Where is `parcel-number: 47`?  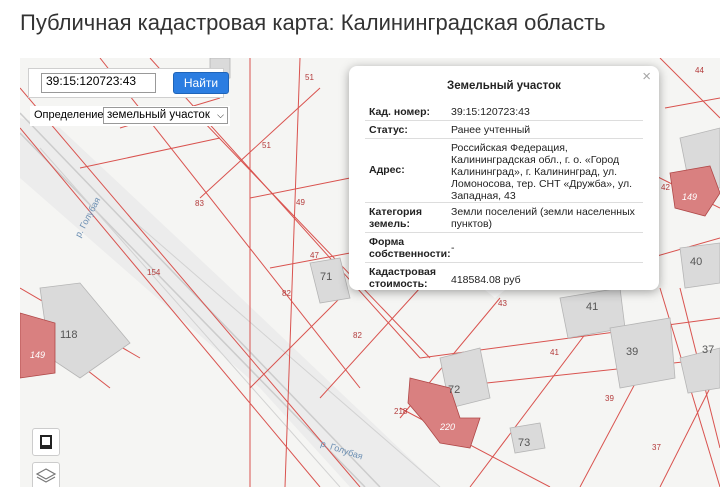
parcel-number: 47 is located at coordinates (314, 255).